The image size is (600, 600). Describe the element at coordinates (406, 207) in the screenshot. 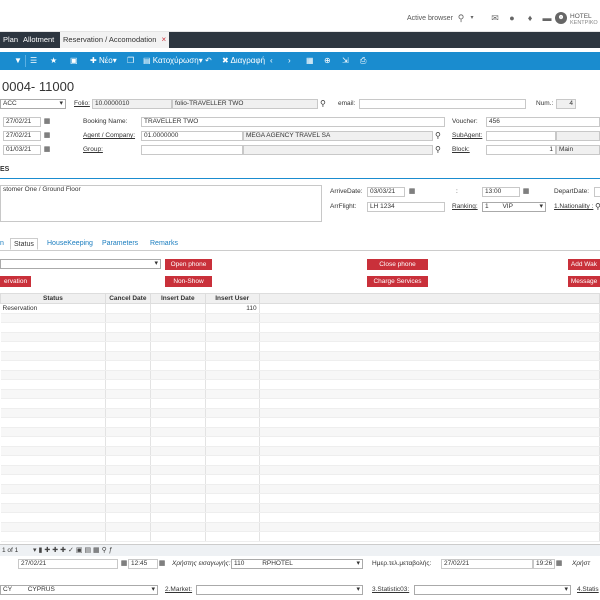

I see `arrflight-field: LH 1234` at that location.